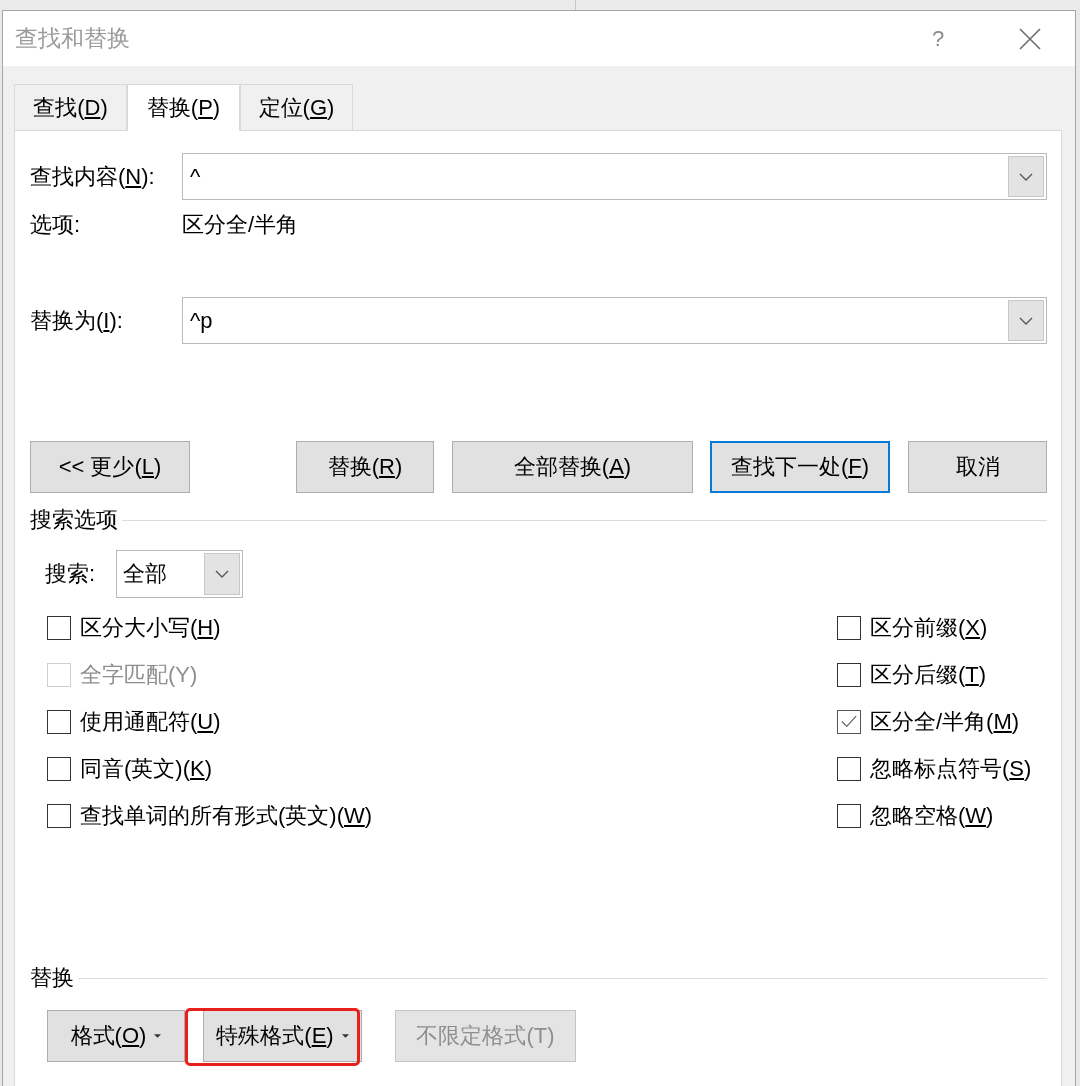 The width and height of the screenshot is (1080, 1086). What do you see at coordinates (977, 467) in the screenshot?
I see `dialog-button: 取消` at bounding box center [977, 467].